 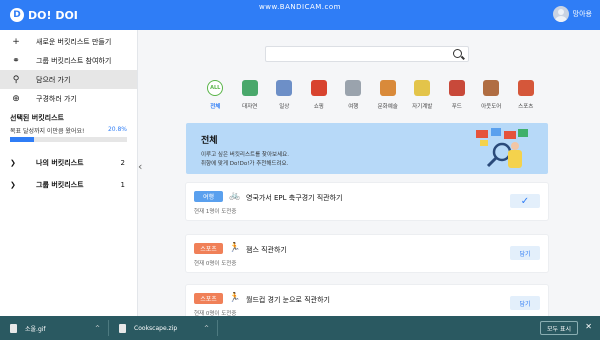 What do you see at coordinates (300, 15) in the screenshot?
I see `top-bar: D DO! DOI www.BANDICAM.com 망아용` at bounding box center [300, 15].